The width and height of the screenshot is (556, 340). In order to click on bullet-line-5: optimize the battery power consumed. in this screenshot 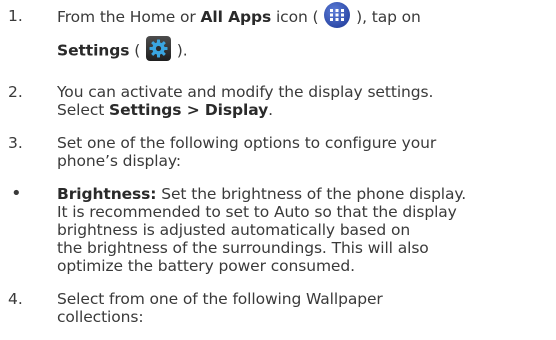, I will do `click(206, 266)`.